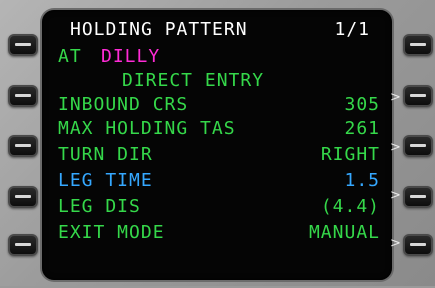 The image size is (435, 288). What do you see at coordinates (219, 181) in the screenshot?
I see `leg-time-line: LEG TIME 1.5` at bounding box center [219, 181].